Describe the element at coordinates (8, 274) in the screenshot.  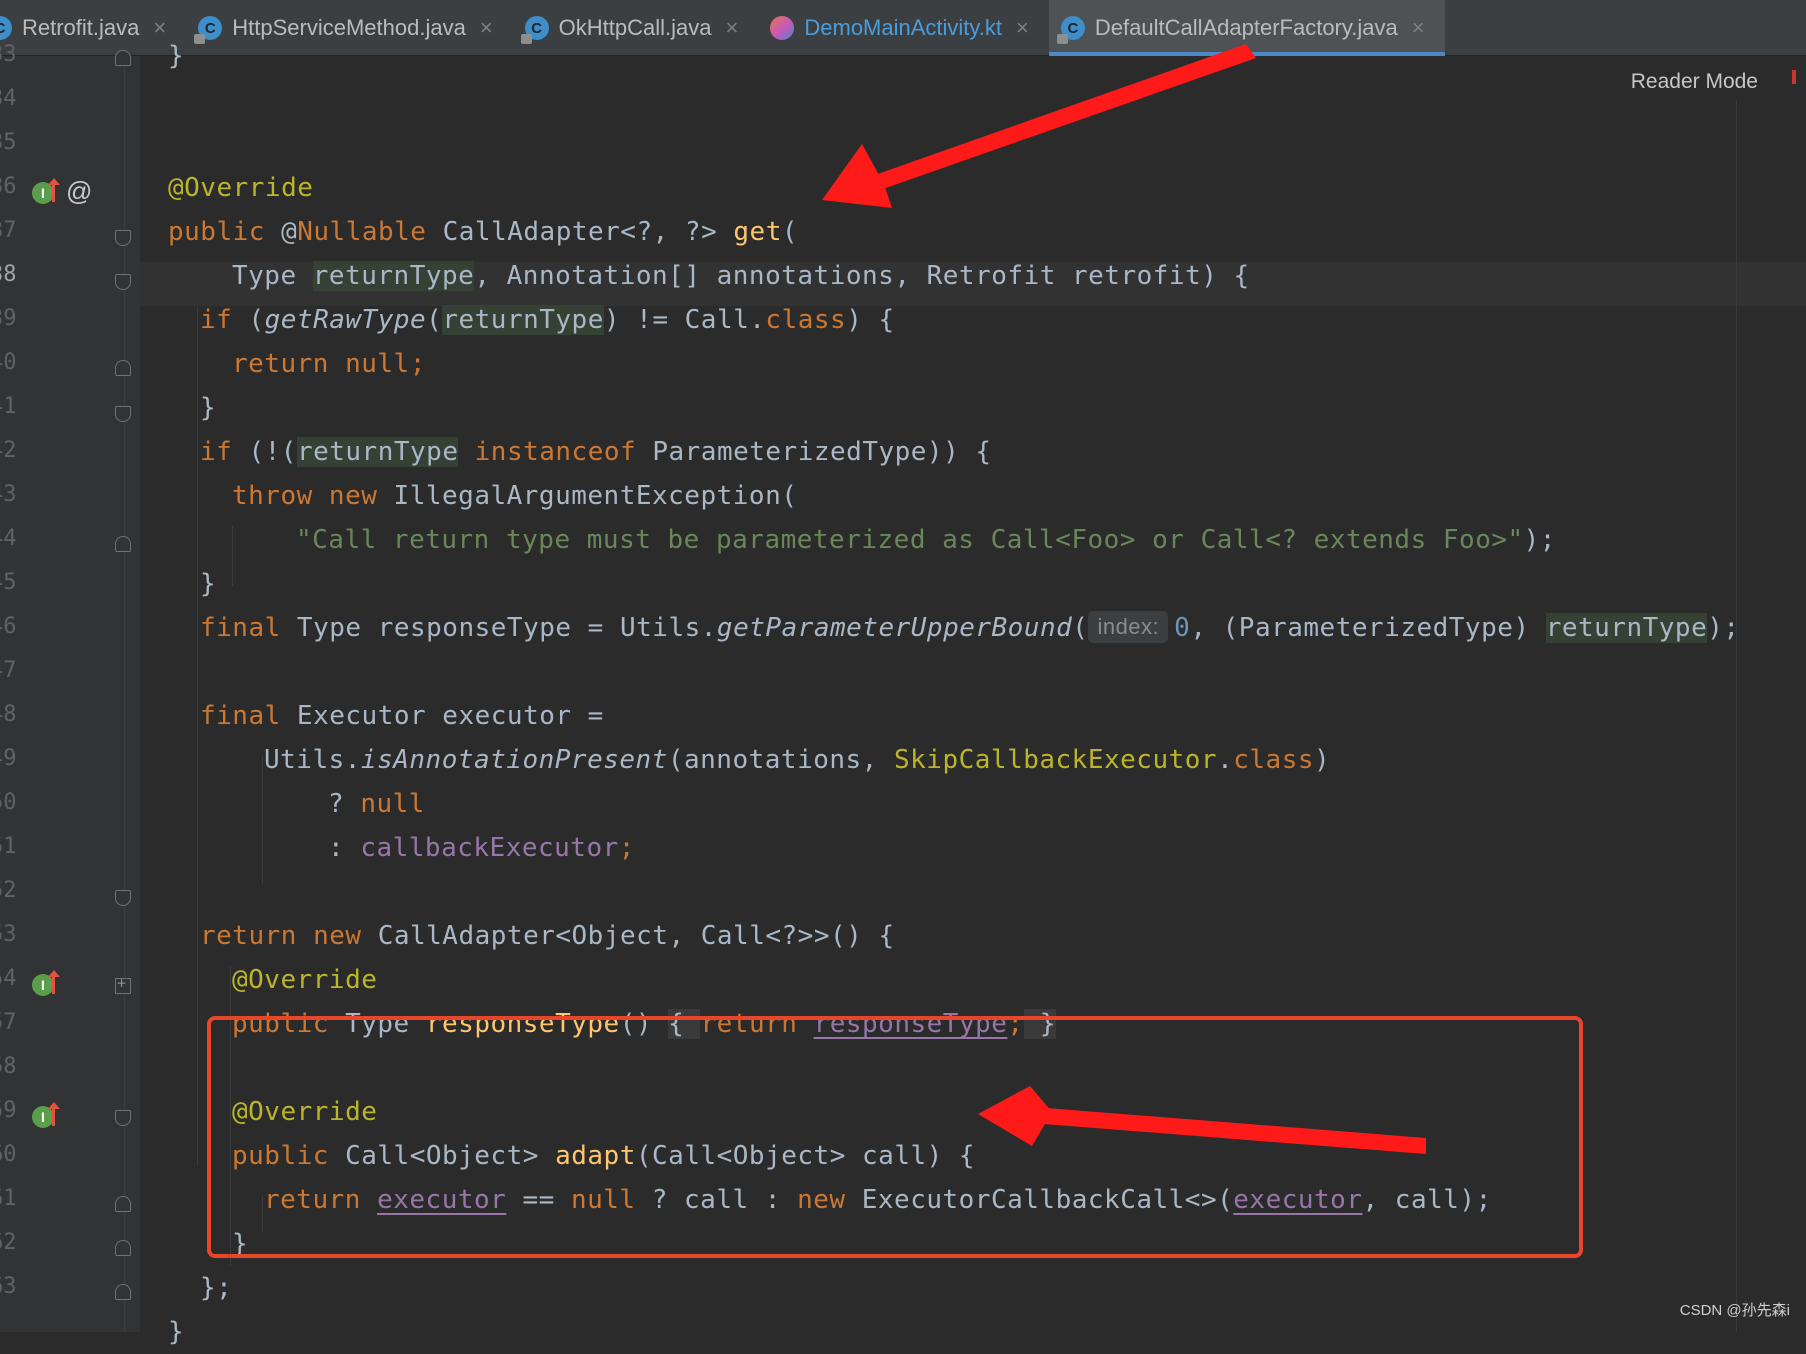
I see `line-number: 38` at that location.